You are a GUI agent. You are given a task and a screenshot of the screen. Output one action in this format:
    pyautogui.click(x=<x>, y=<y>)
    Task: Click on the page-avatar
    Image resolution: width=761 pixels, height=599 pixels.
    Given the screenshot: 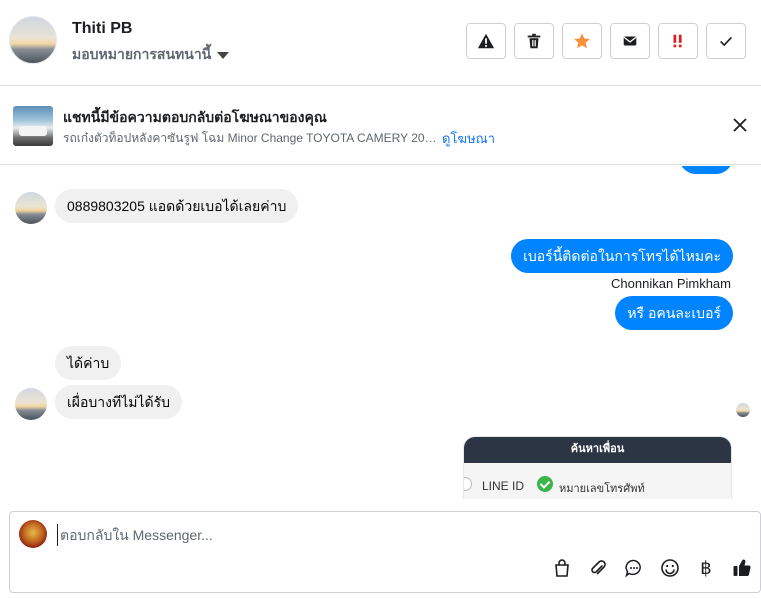 What is the action you would take?
    pyautogui.click(x=33, y=534)
    